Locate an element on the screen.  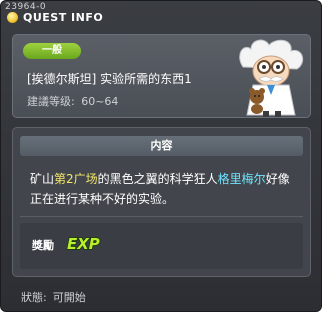
level-label: 建議等级: is located at coordinates (51, 101).